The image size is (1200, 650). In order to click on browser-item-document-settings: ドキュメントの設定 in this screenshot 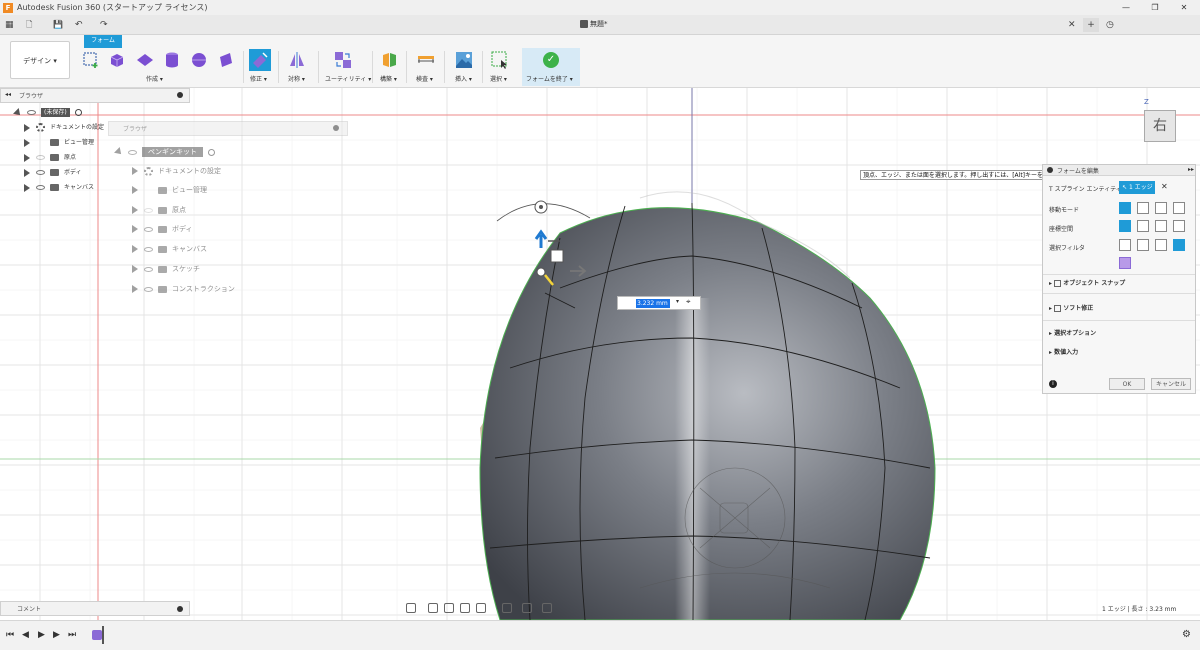, I will do `click(64, 128)`.